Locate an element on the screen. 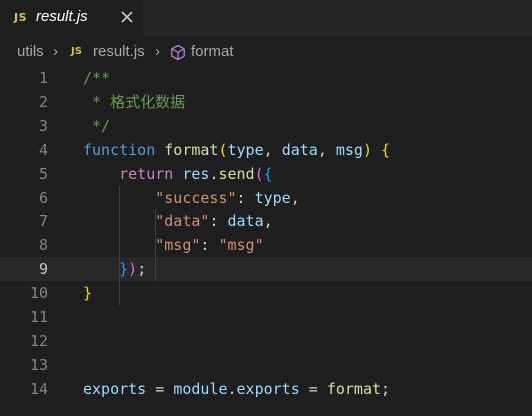 This screenshot has width=532, height=416. code-text: /** is located at coordinates (96, 78).